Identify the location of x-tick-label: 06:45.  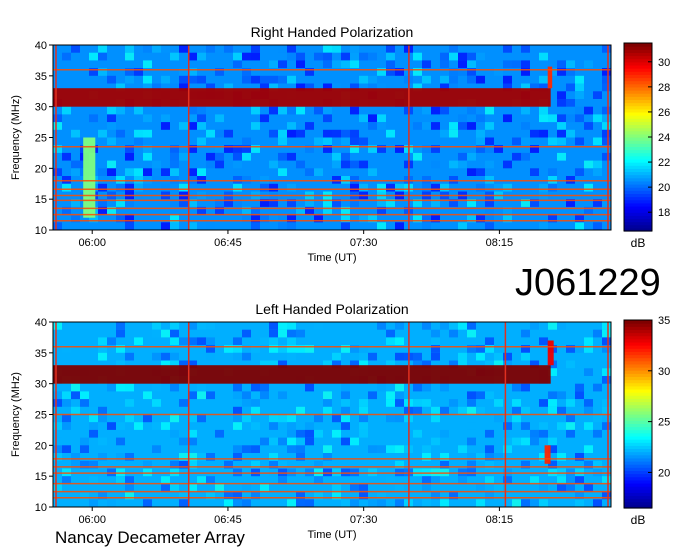
(228, 520).